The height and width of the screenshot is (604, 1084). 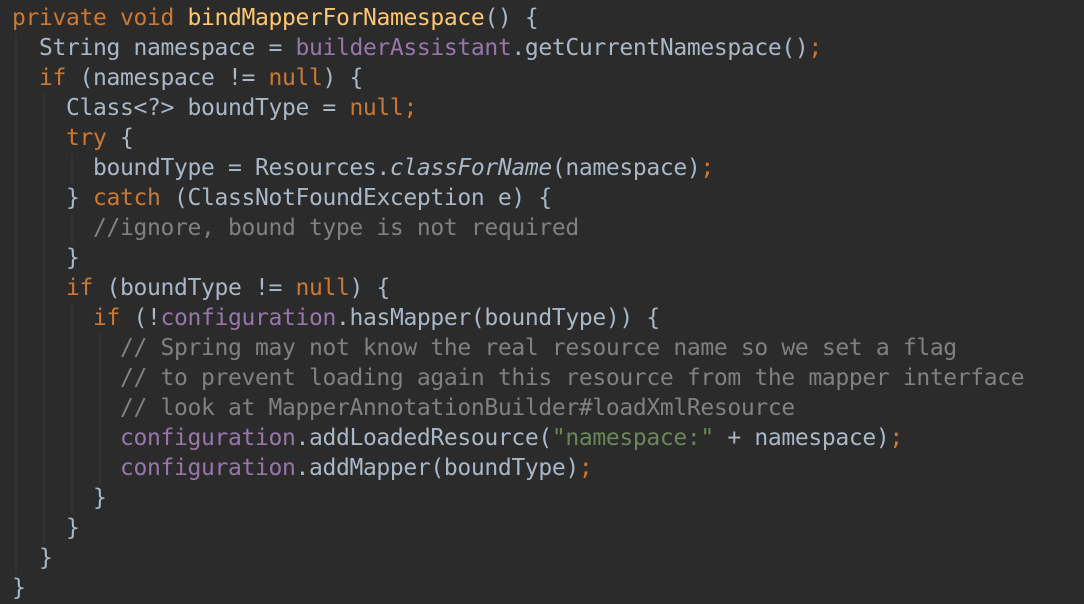 What do you see at coordinates (518, 108) in the screenshot?
I see `code-line: Class<?> boundType = null;` at bounding box center [518, 108].